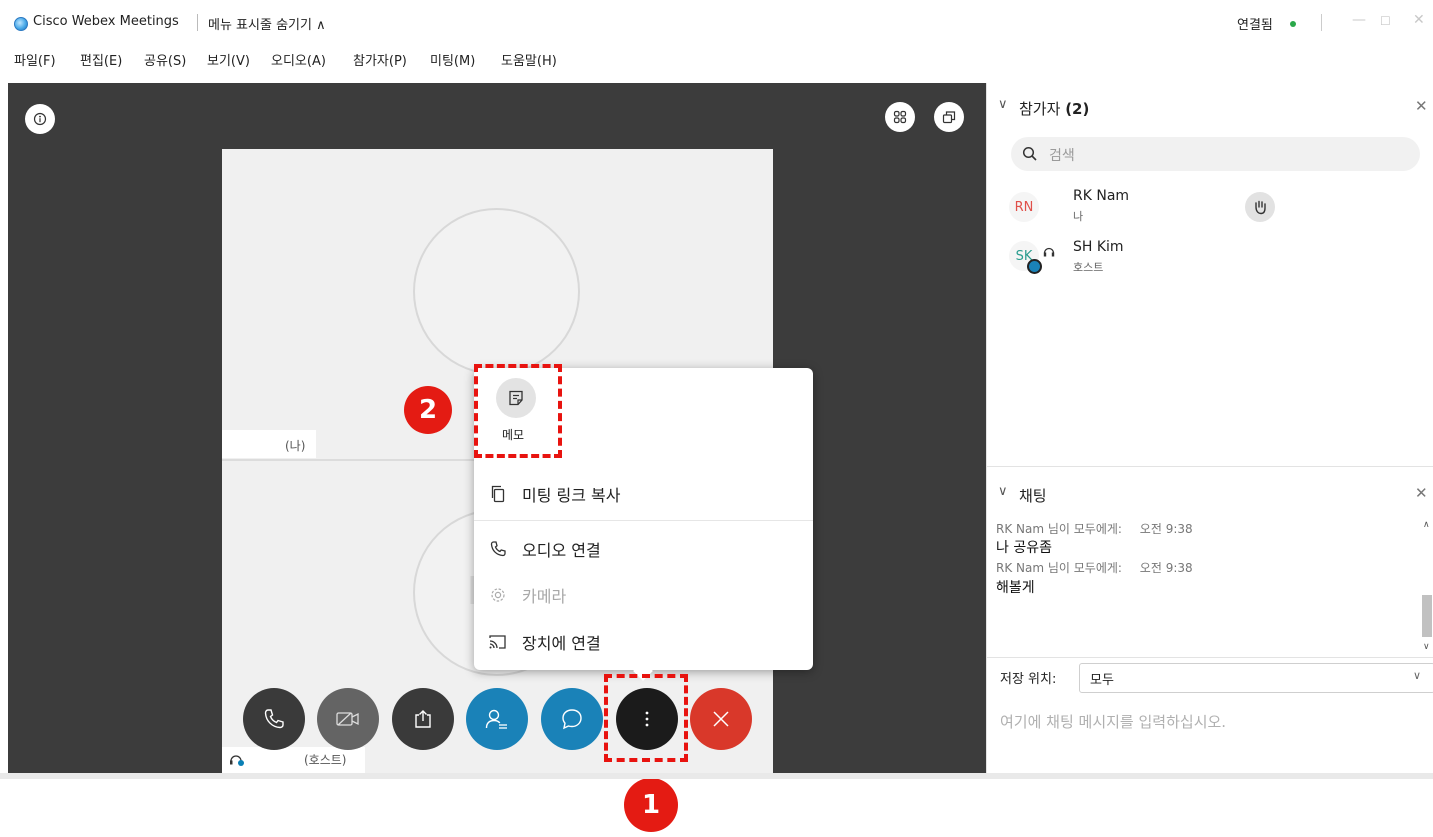  Describe the element at coordinates (1421, 106) in the screenshot. I see `participants-close-icon: ✕` at that location.